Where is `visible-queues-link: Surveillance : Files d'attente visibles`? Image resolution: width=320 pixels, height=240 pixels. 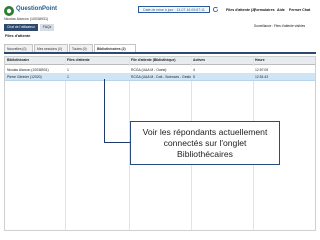
visible-queues-link: Surveillance : Files d'attente visibles is located at coordinates (279, 26).